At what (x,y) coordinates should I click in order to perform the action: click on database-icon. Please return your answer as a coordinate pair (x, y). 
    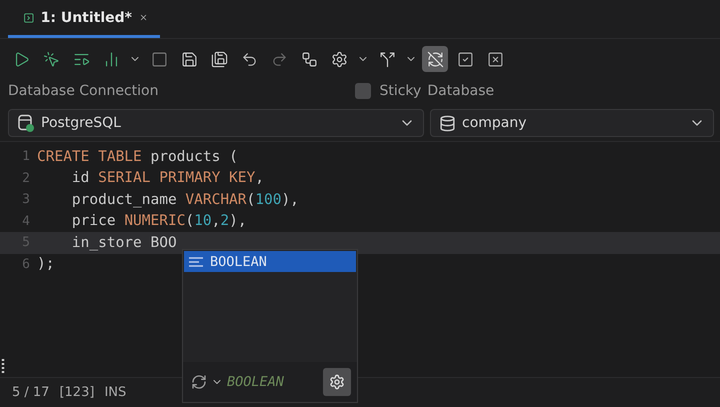
    Looking at the image, I should click on (447, 123).